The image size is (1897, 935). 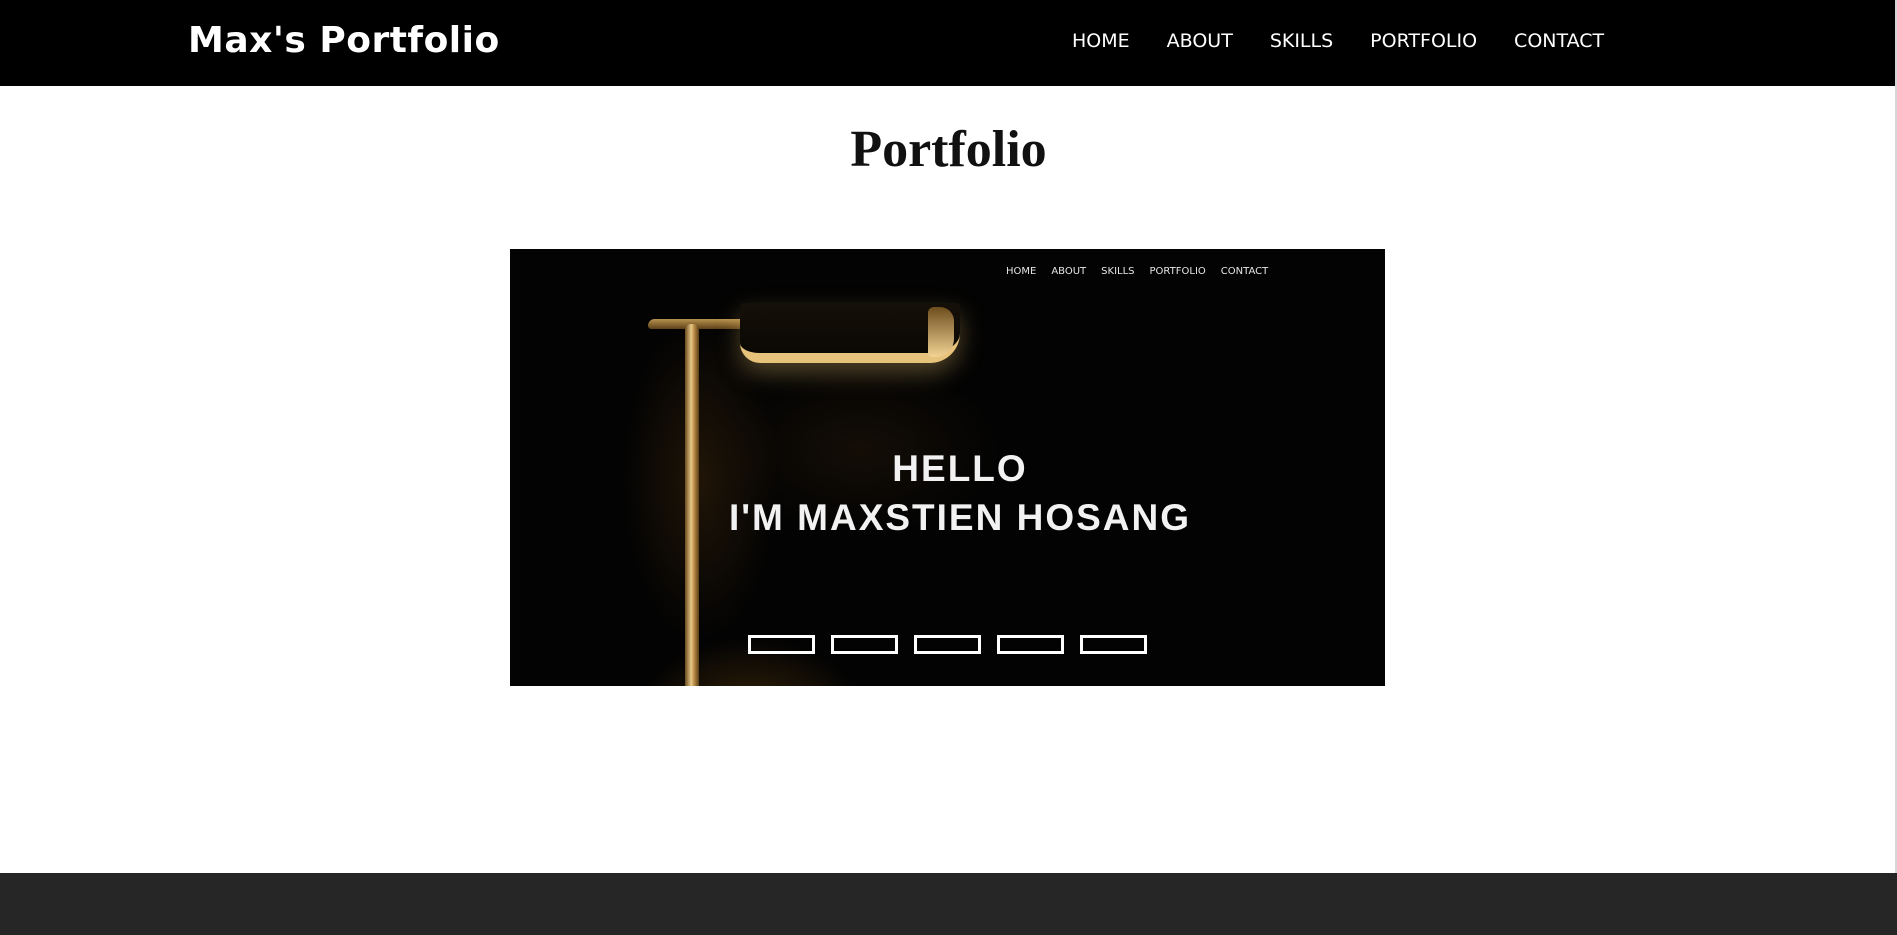 What do you see at coordinates (1021, 271) in the screenshot?
I see `preview-nav-home: HOME` at bounding box center [1021, 271].